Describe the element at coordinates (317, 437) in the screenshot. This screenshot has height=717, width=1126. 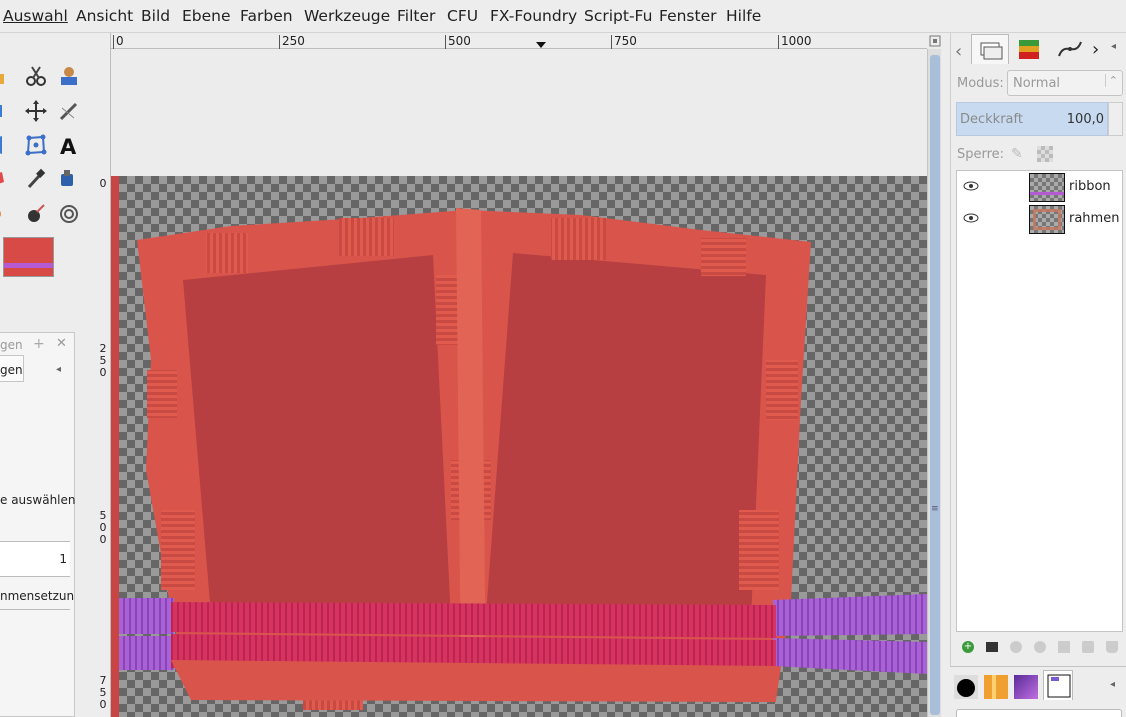
I see `left-photo-area` at that location.